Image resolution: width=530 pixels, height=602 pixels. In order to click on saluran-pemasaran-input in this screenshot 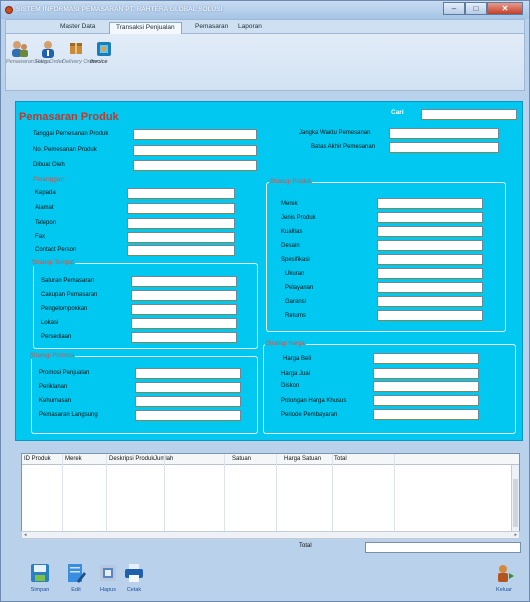, I will do `click(184, 281)`.